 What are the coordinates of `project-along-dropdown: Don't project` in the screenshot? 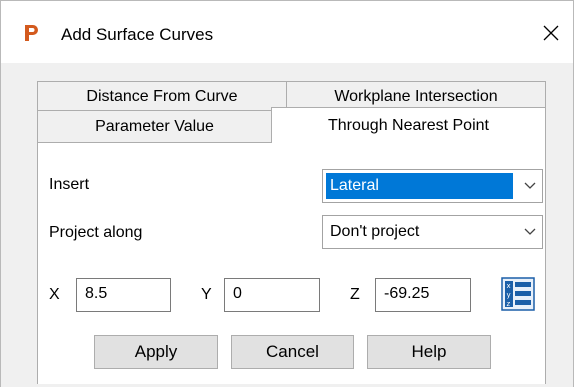 It's located at (432, 232).